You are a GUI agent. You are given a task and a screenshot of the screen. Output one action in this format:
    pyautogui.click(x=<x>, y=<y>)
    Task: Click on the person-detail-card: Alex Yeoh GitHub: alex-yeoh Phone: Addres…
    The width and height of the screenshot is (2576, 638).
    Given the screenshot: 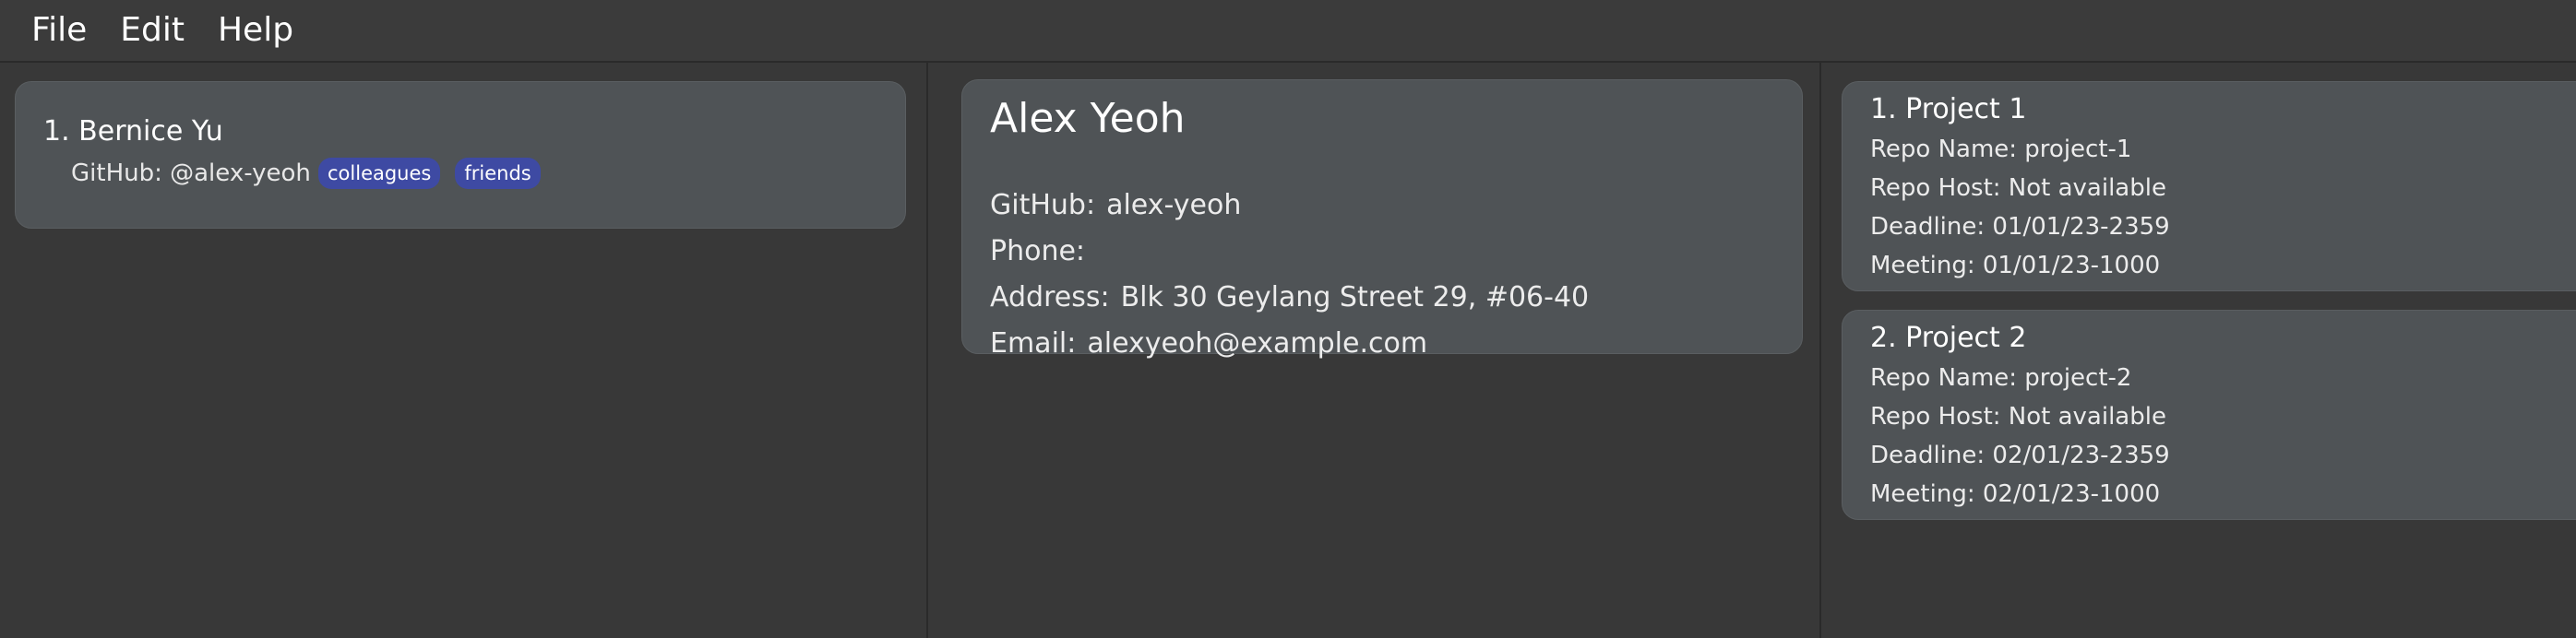 What is the action you would take?
    pyautogui.click(x=1382, y=219)
    